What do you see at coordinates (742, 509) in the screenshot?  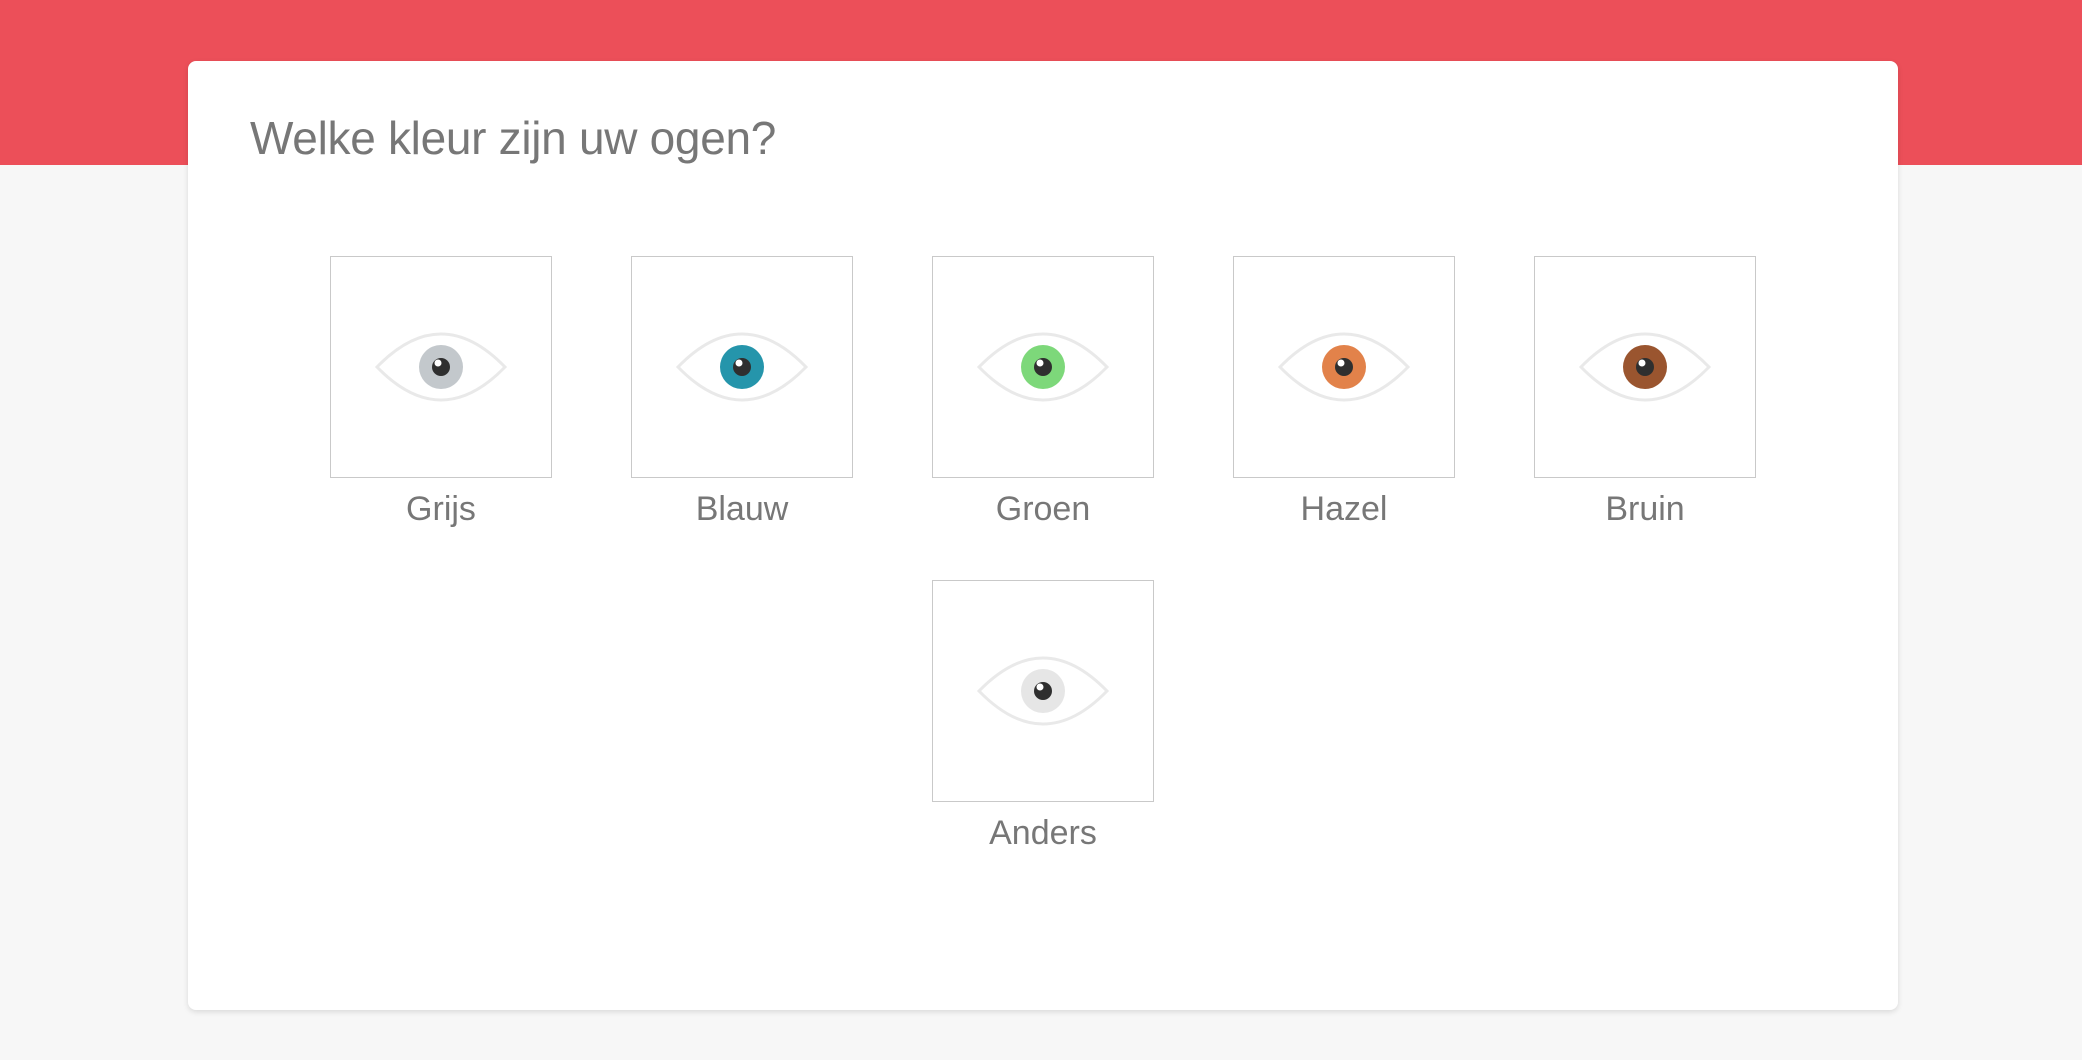 I see `option-label: Blauw` at bounding box center [742, 509].